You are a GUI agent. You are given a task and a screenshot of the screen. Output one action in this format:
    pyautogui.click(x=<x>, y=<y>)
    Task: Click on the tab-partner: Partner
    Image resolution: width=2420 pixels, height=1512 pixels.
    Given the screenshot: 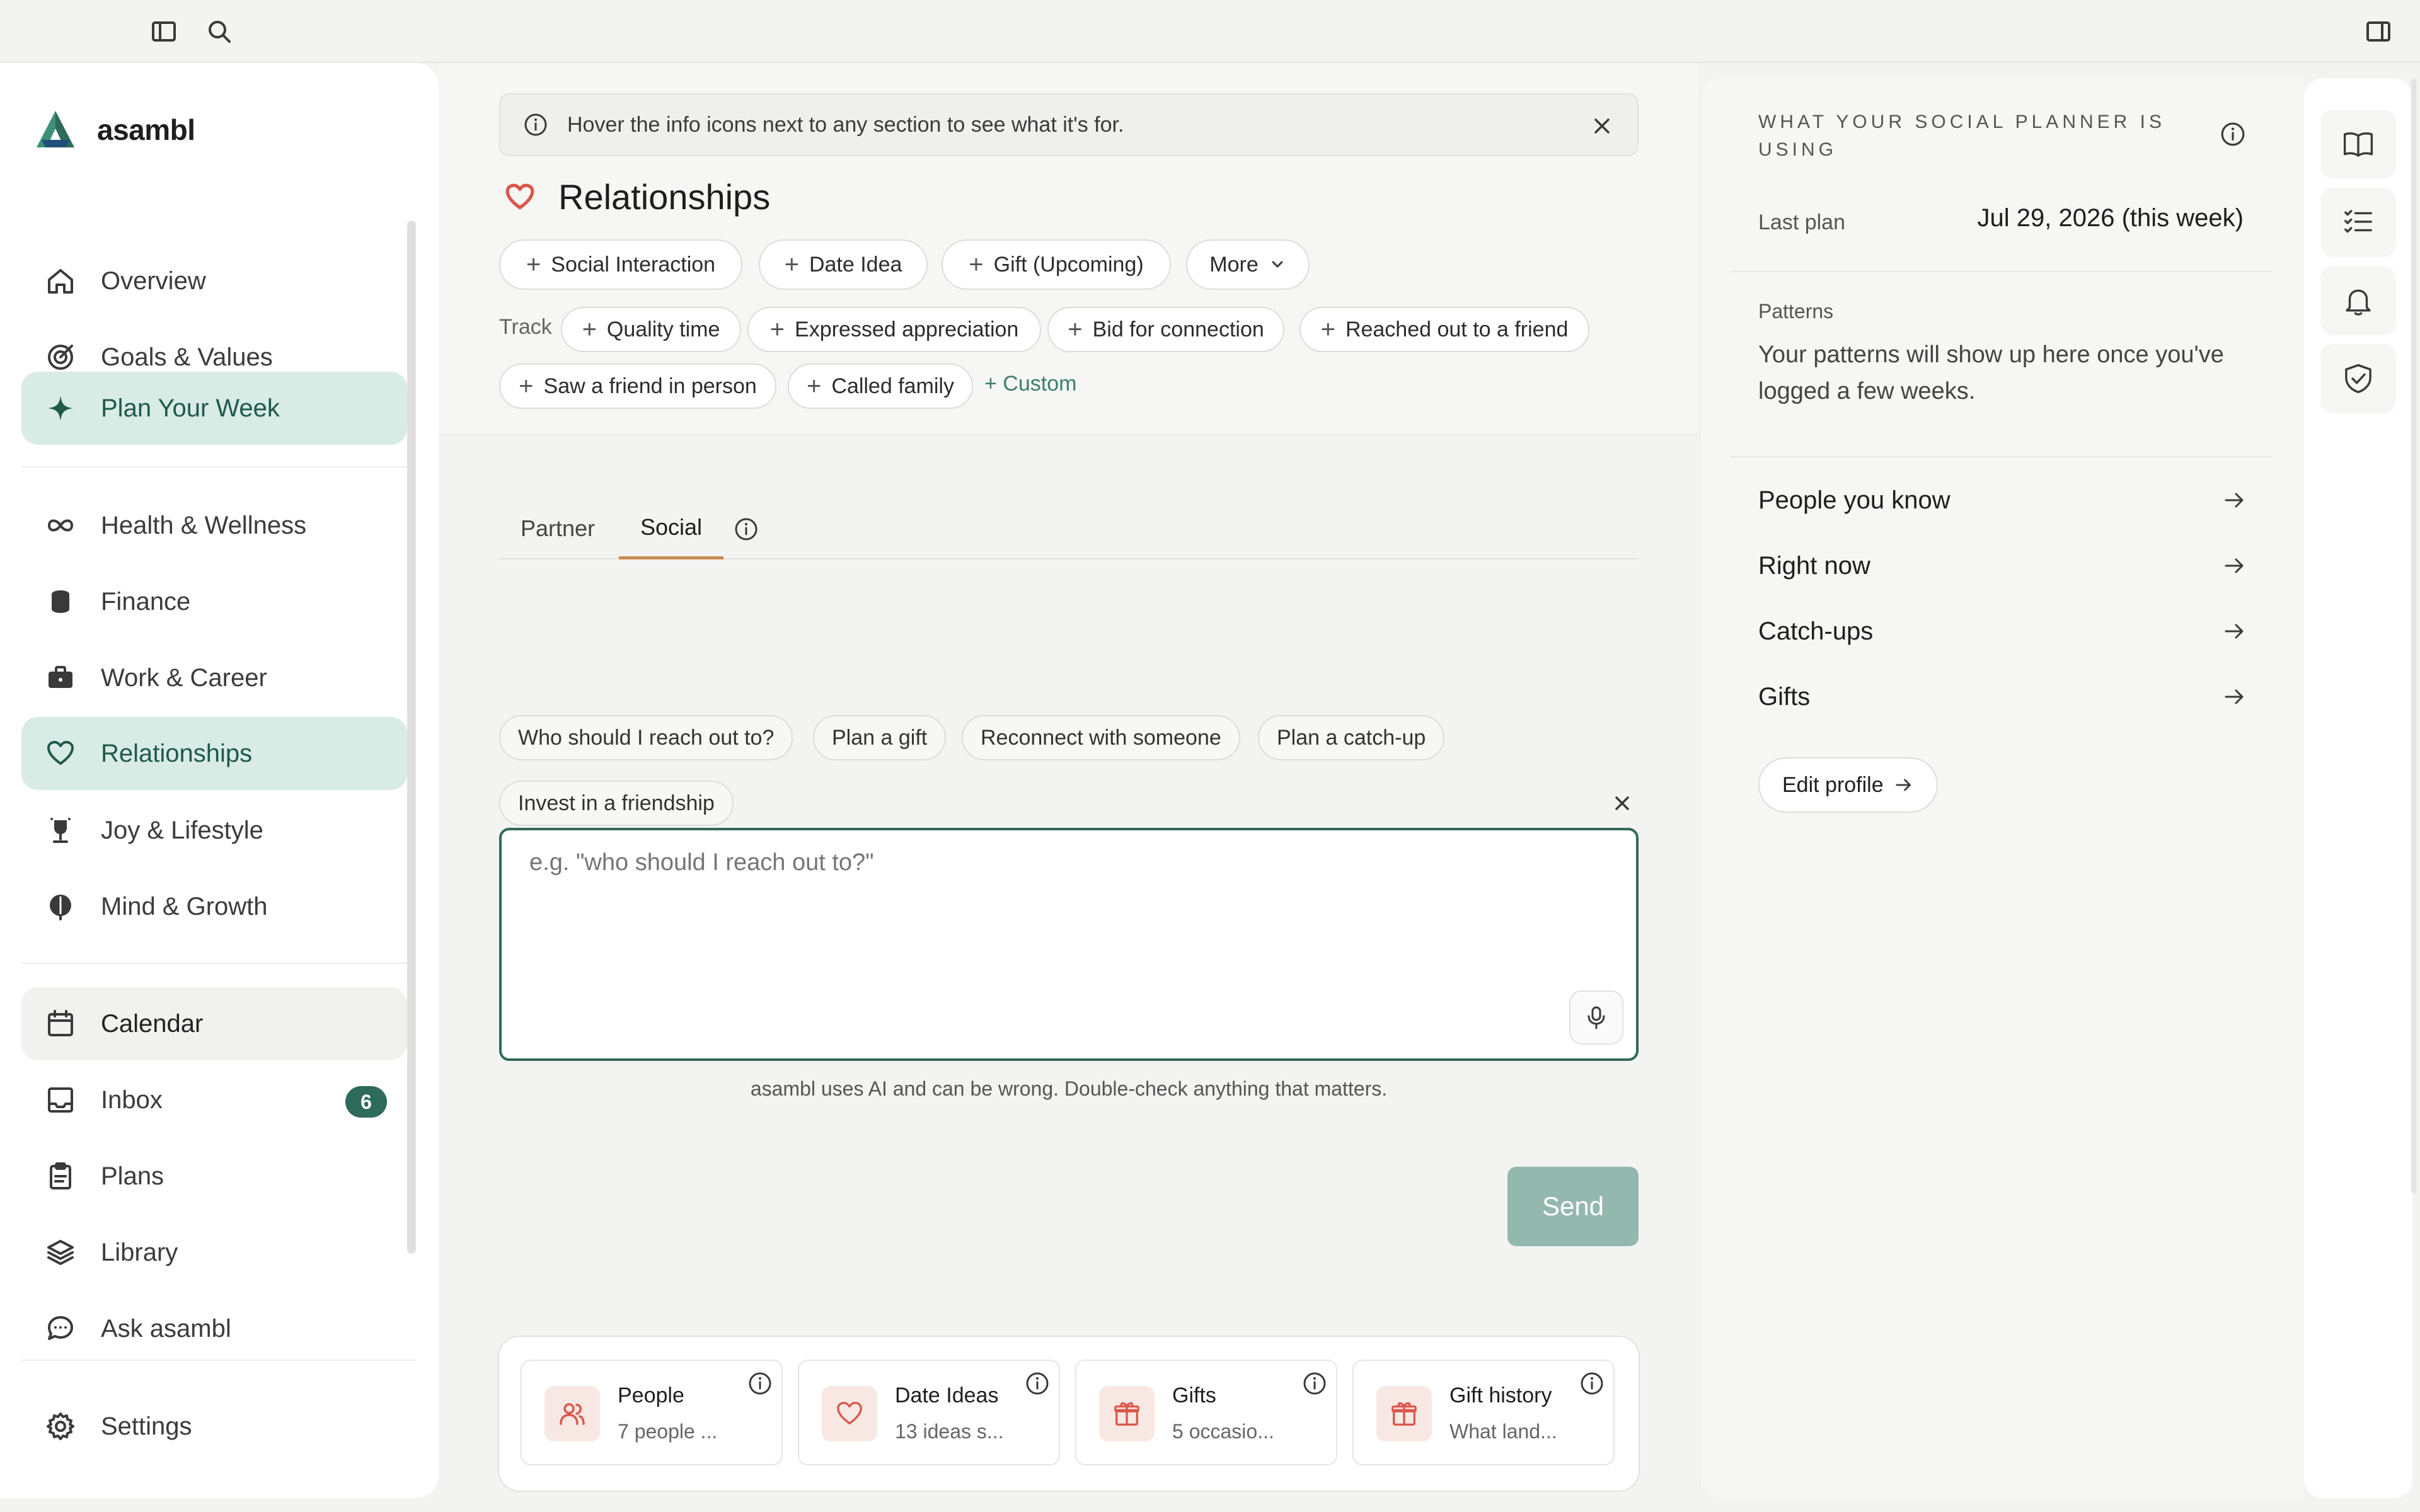 What is the action you would take?
    pyautogui.click(x=558, y=528)
    